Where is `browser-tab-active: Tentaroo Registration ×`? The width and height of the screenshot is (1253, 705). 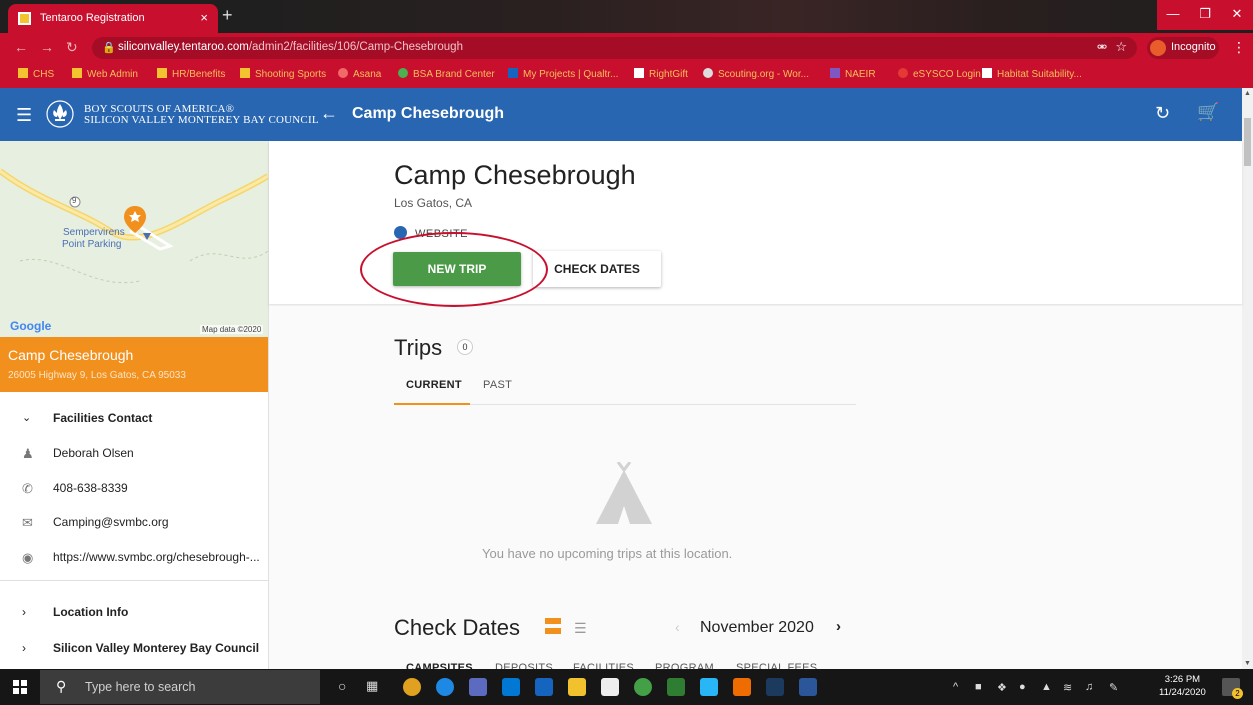
browser-tab-active: Tentaroo Registration × is located at coordinates (113, 18).